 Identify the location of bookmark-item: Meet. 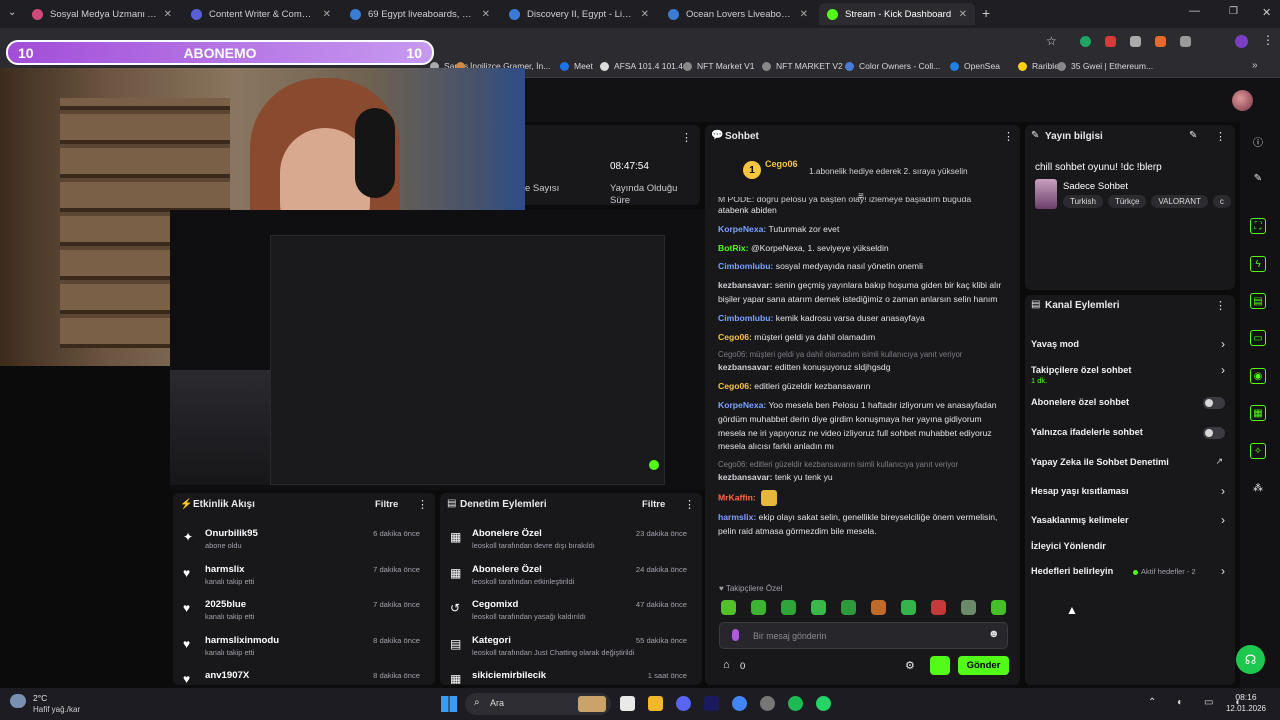
(576, 66).